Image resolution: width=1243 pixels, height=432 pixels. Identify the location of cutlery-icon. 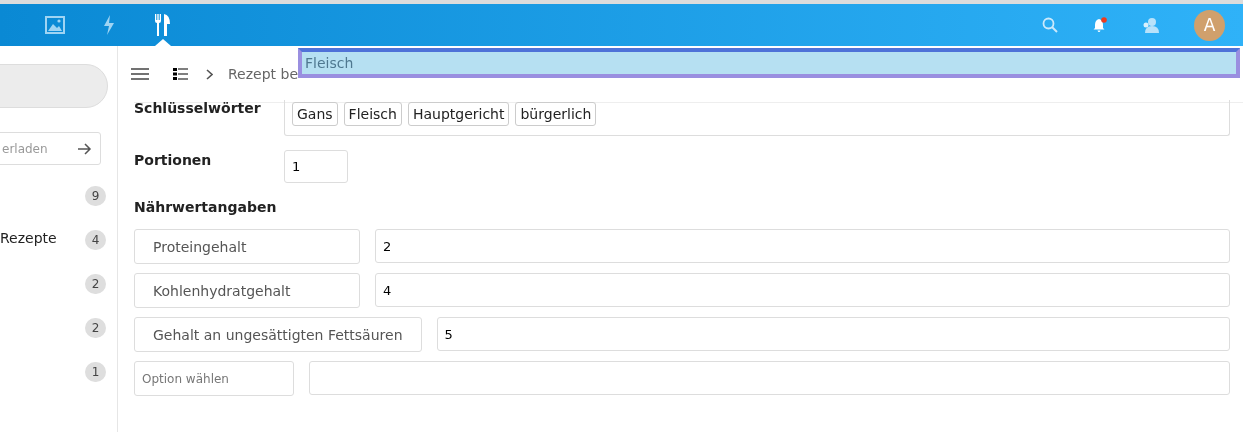
(163, 25).